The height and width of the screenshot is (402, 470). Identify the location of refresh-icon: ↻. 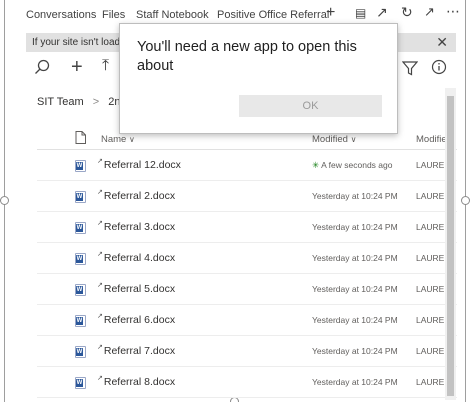
(407, 12).